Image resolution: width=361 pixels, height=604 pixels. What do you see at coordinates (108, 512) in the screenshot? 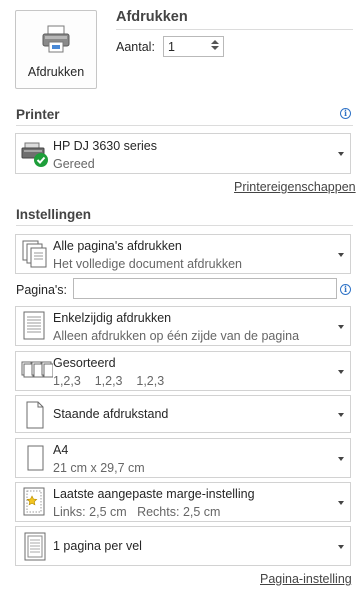
I see `margin-left-value: 2,5 cm` at bounding box center [108, 512].